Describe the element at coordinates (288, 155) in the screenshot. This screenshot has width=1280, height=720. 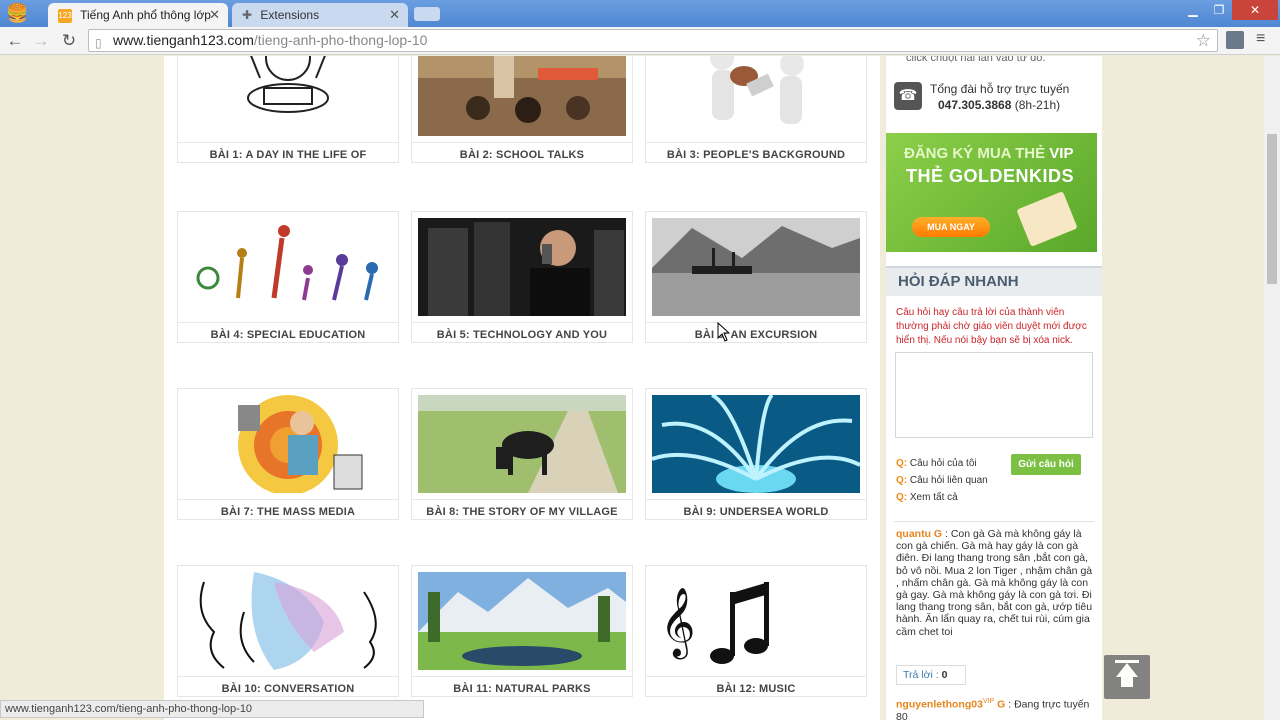
I see `lesson-title: BÀI 1: A DAY IN THE LIFE OF` at that location.